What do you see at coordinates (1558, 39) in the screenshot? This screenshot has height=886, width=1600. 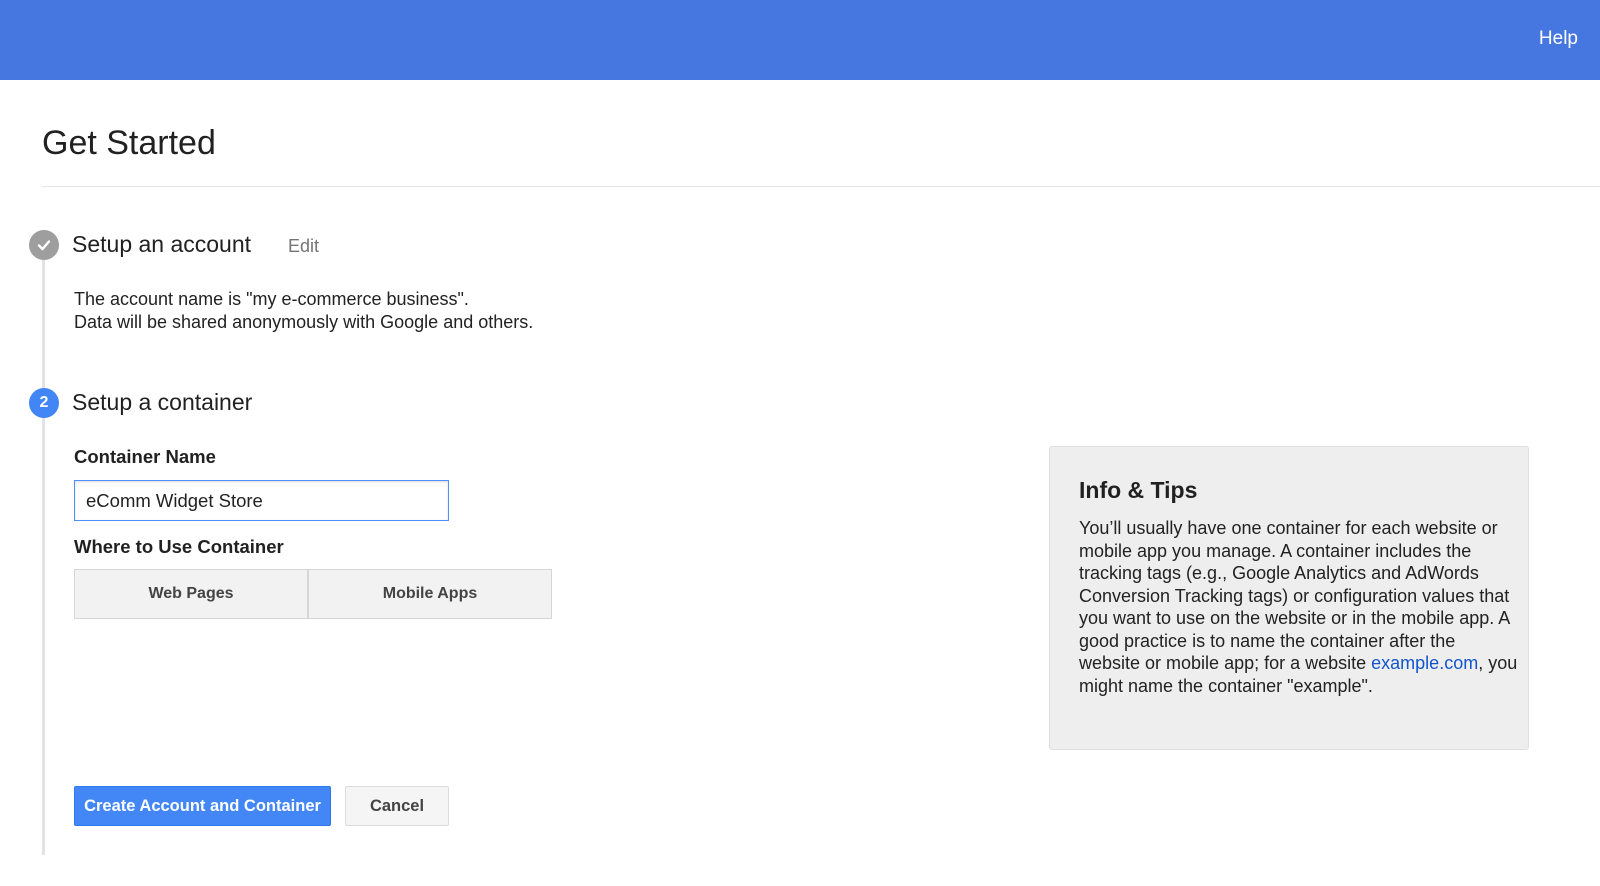 I see `help-link: Help` at bounding box center [1558, 39].